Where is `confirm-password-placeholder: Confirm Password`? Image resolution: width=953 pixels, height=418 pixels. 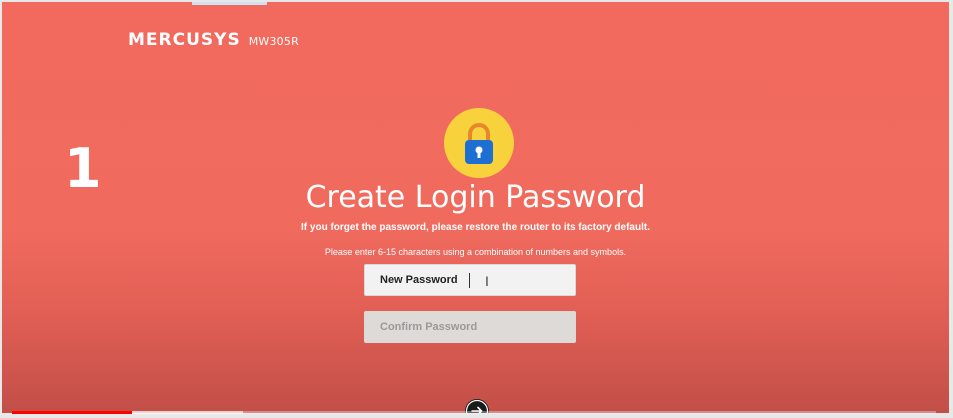
confirm-password-placeholder: Confirm Password is located at coordinates (429, 327).